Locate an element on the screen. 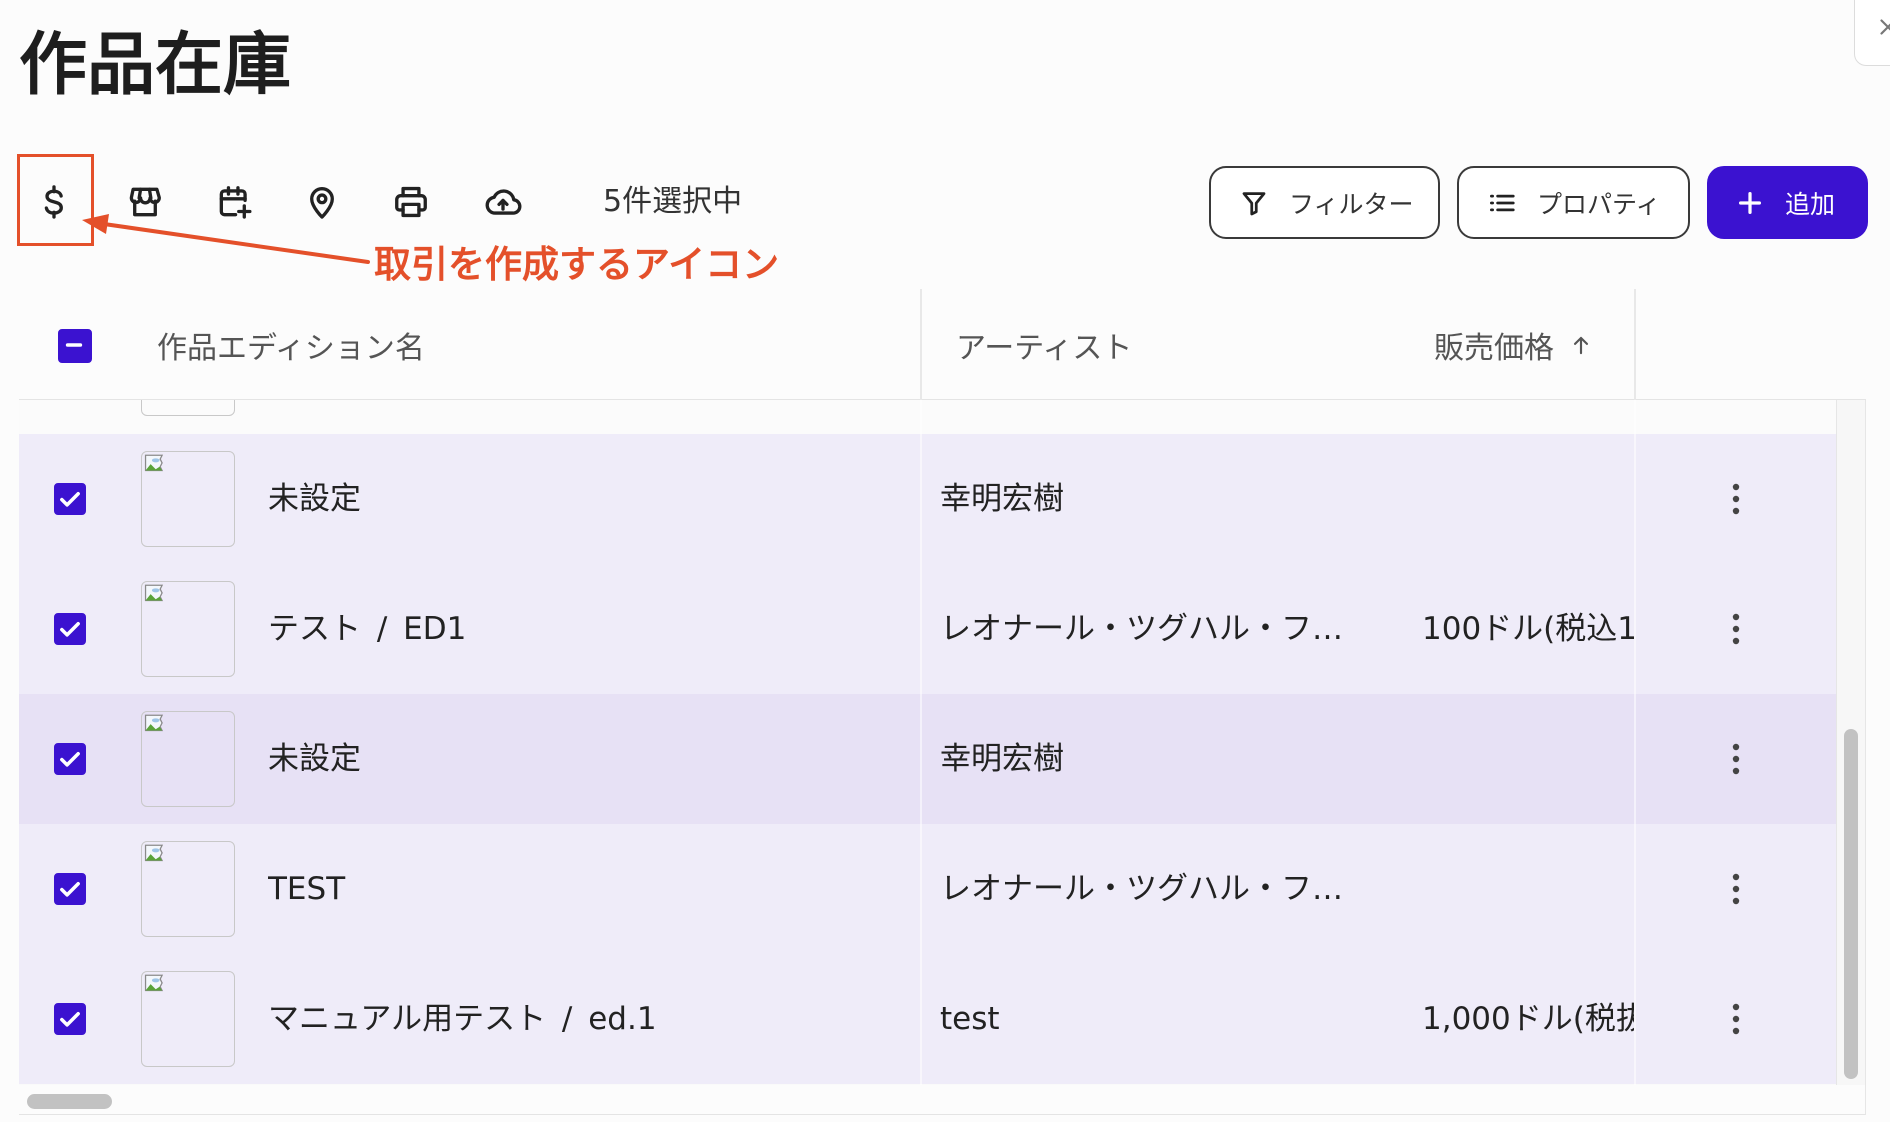  properties-button: プロパティ is located at coordinates (1573, 202).